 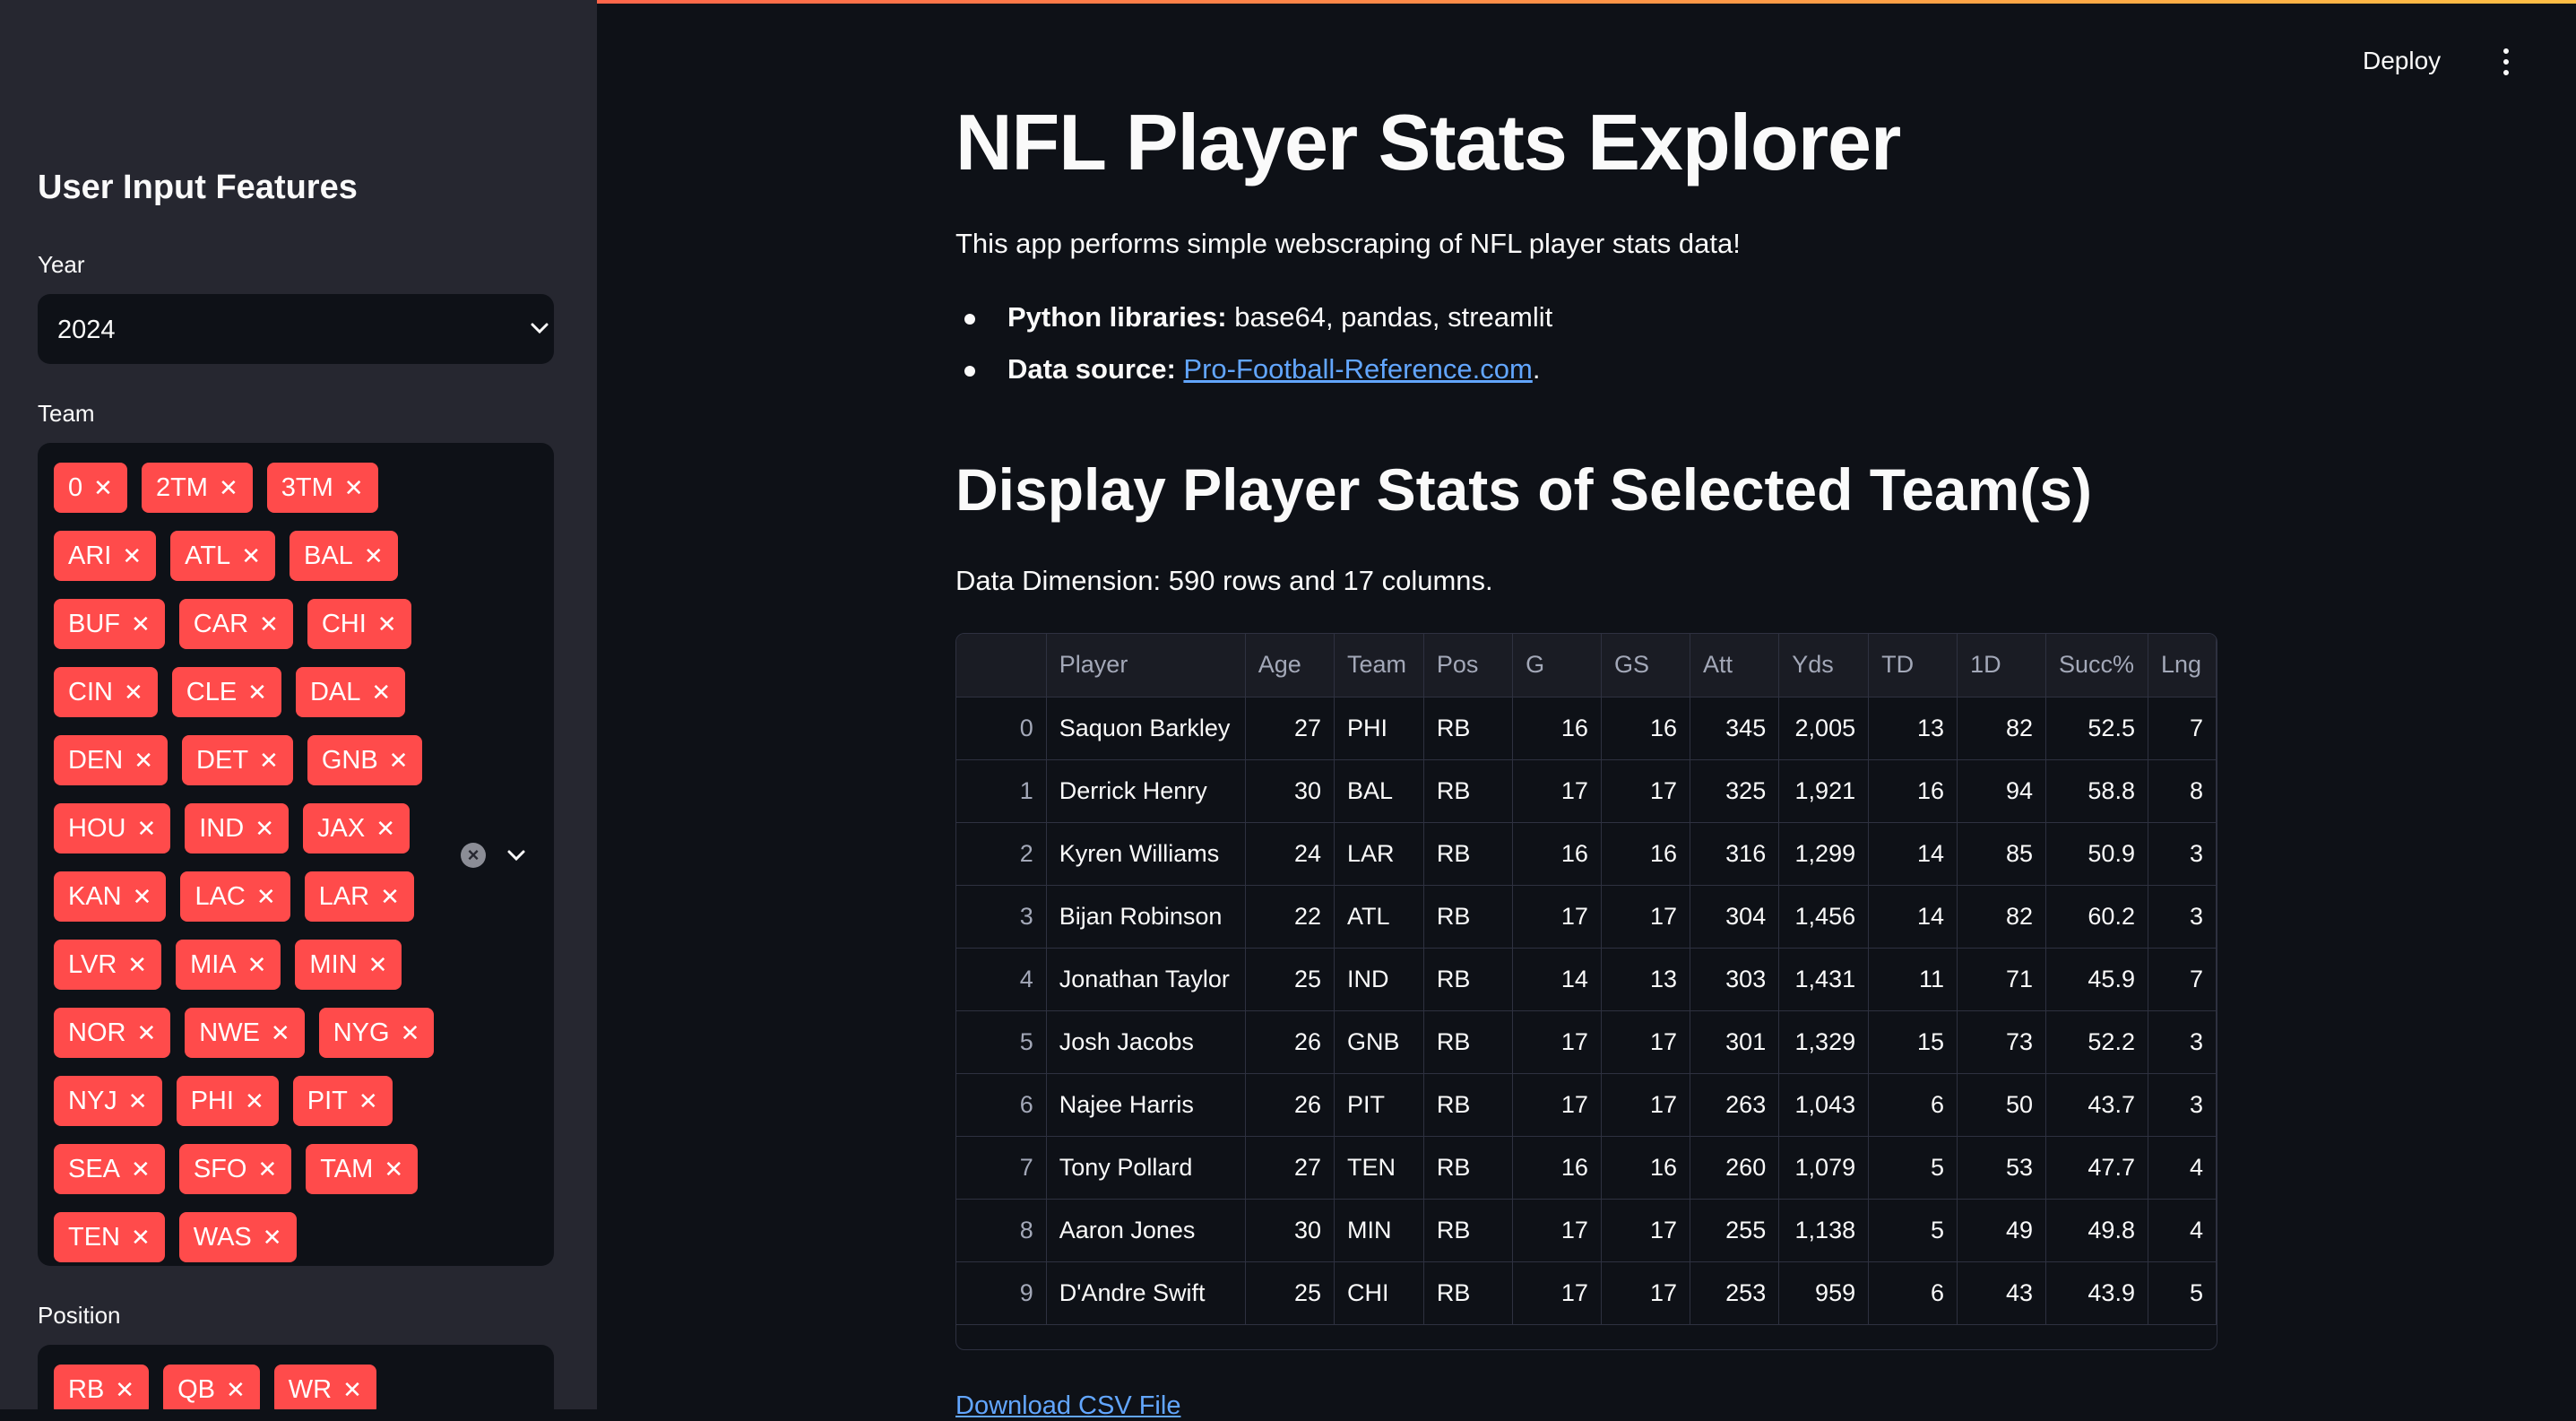 I want to click on deploy-button: Deploy, so click(x=2402, y=61).